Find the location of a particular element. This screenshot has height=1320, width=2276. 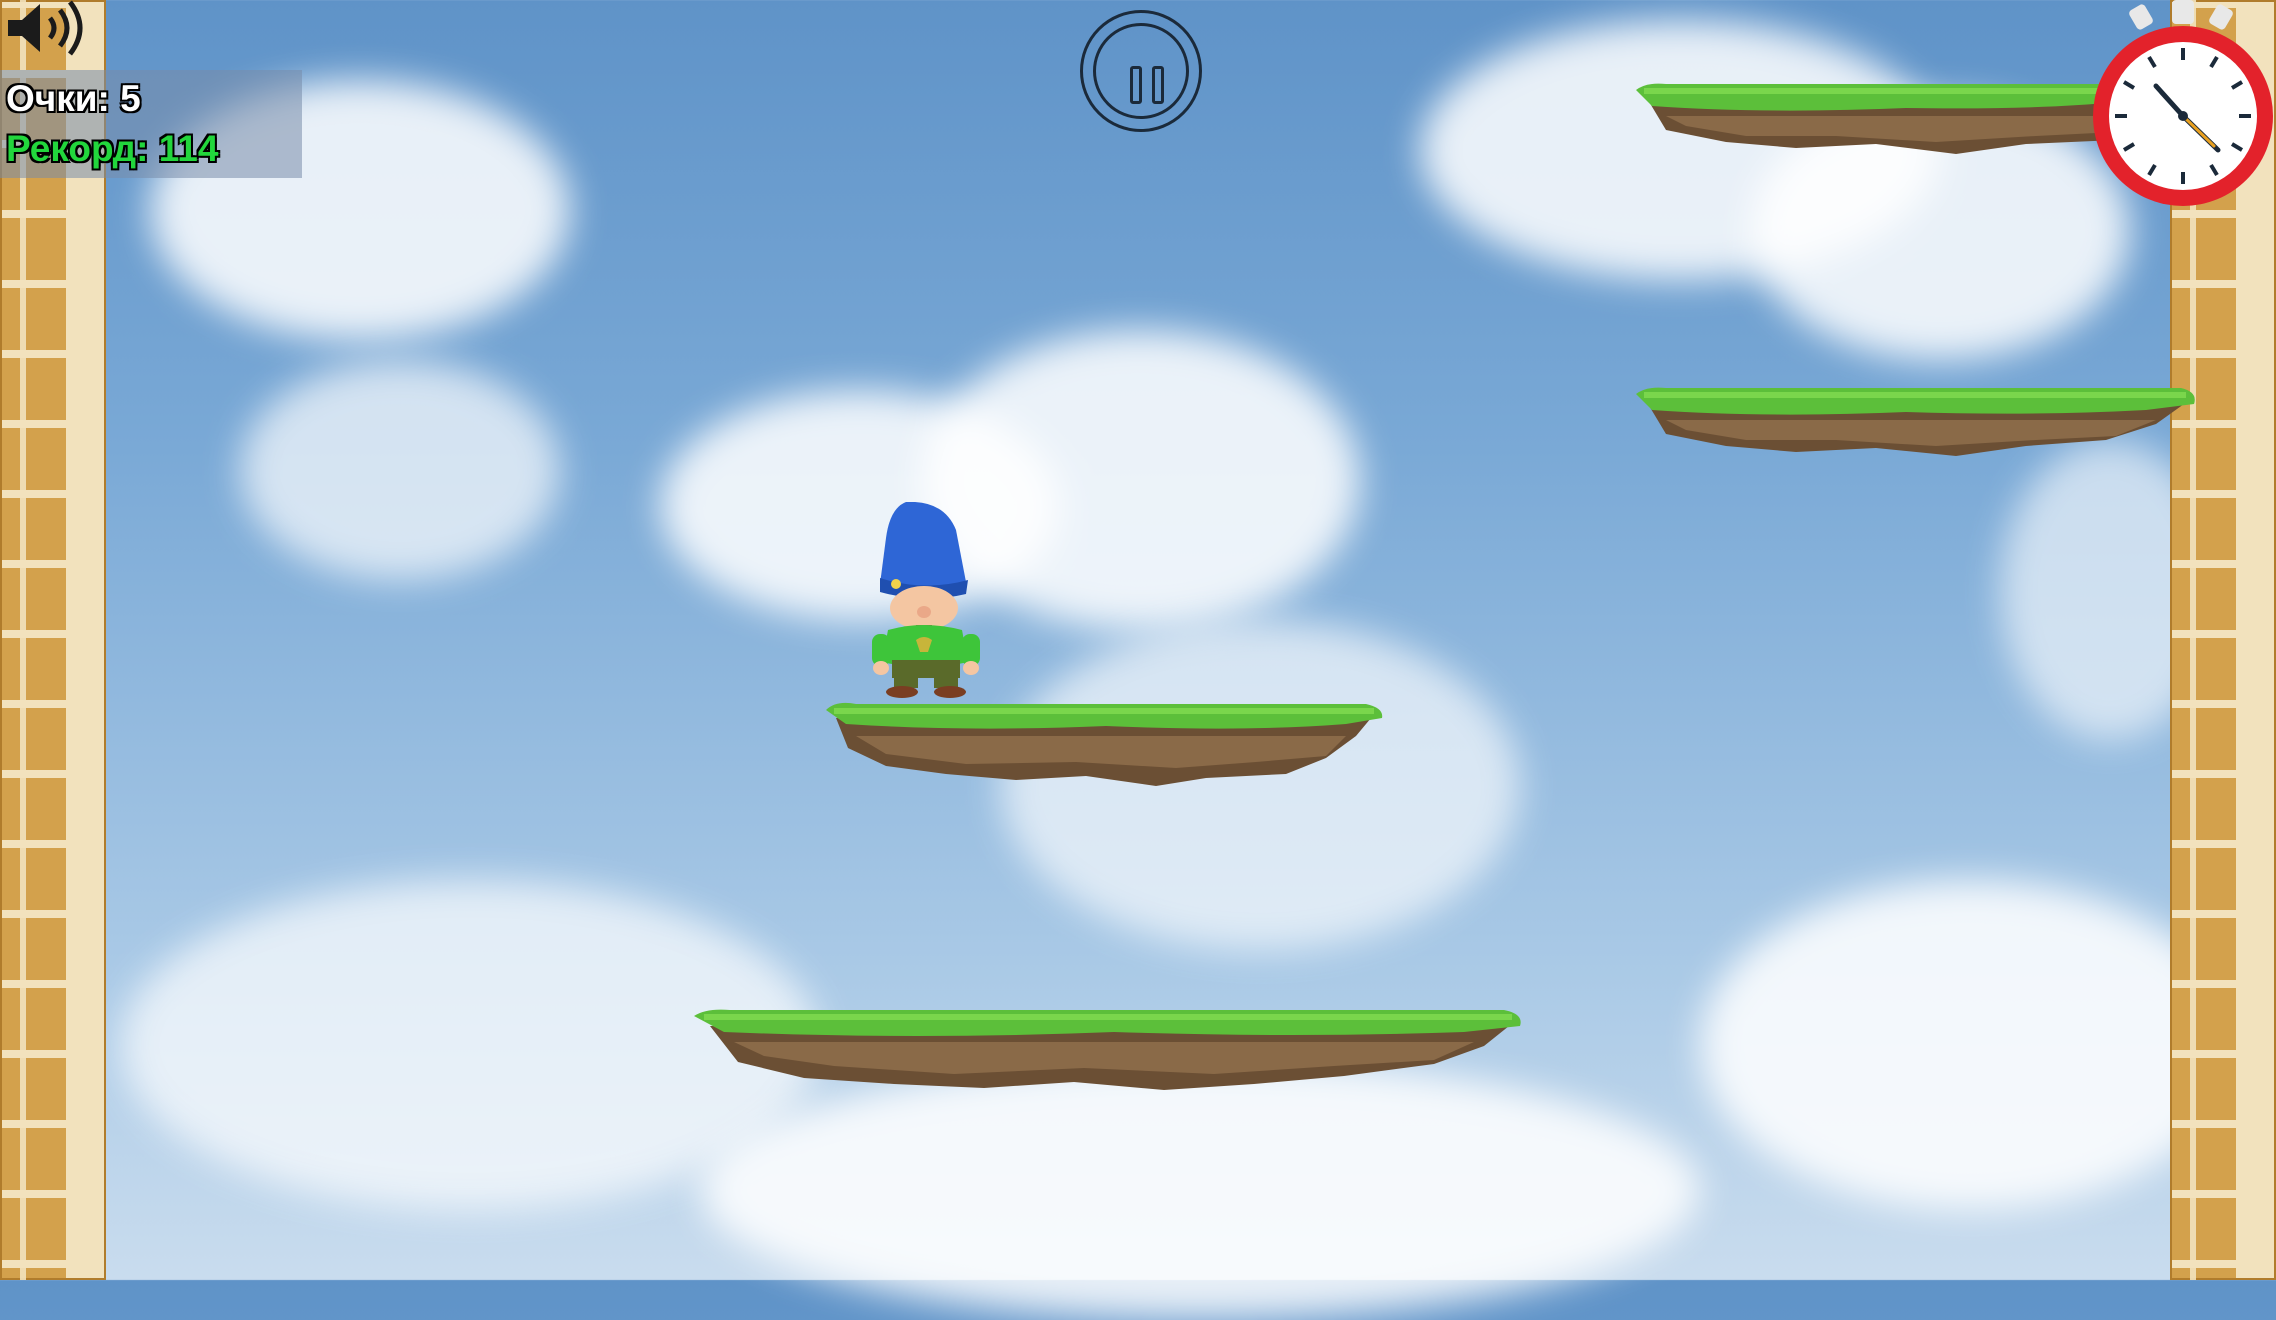

sound-toggle-button is located at coordinates (43, 28).